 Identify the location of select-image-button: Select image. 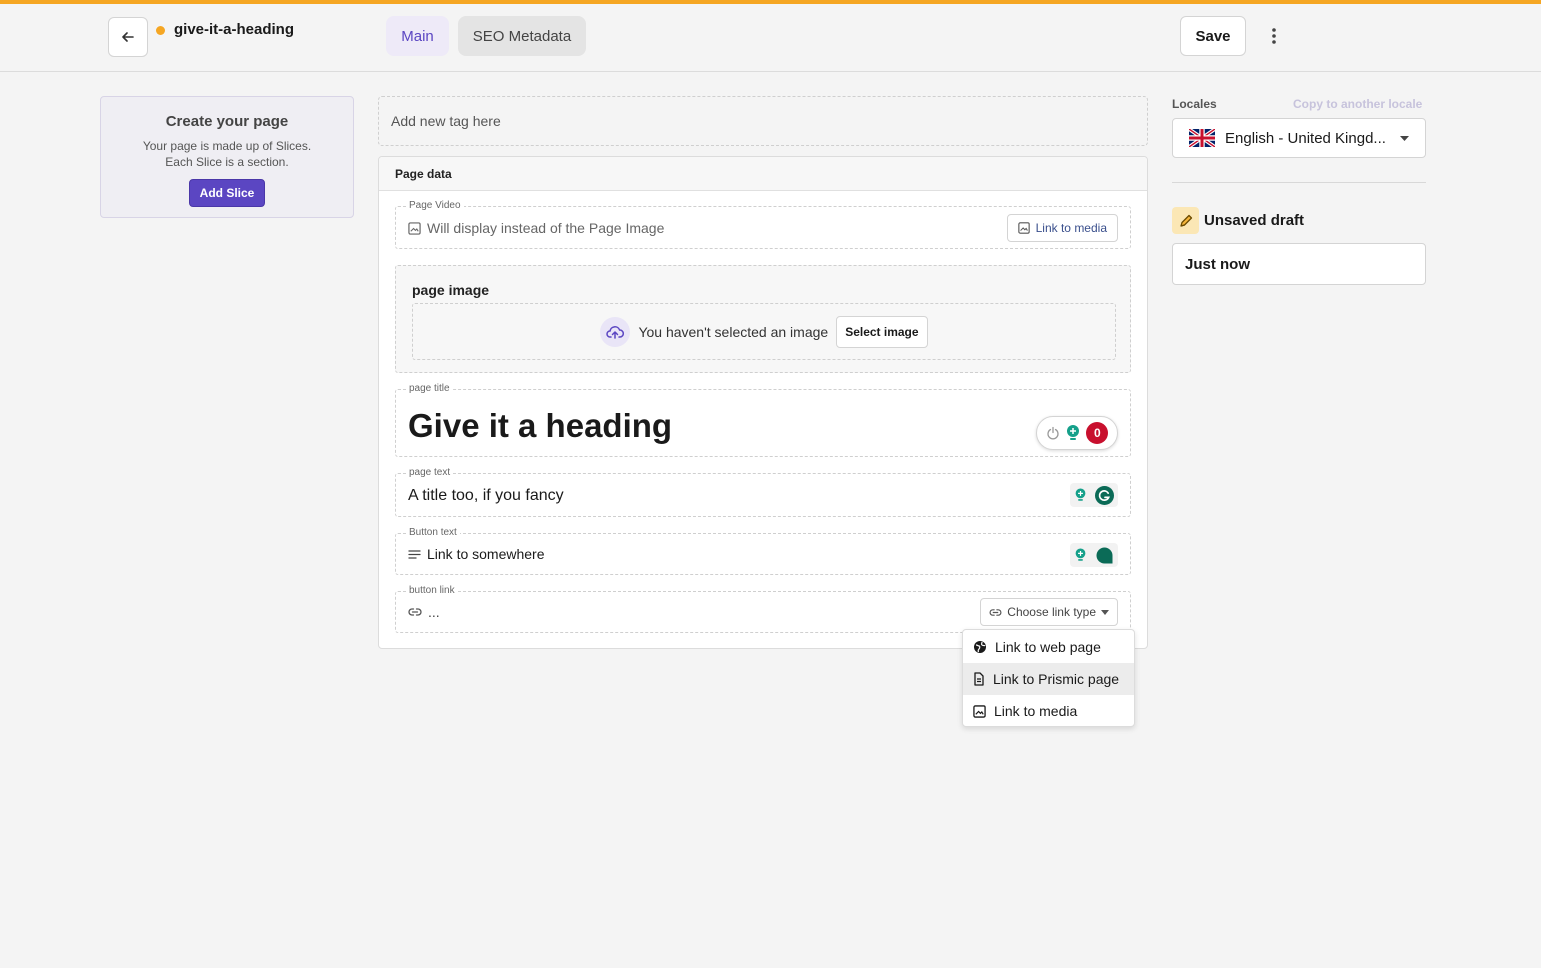
(882, 331).